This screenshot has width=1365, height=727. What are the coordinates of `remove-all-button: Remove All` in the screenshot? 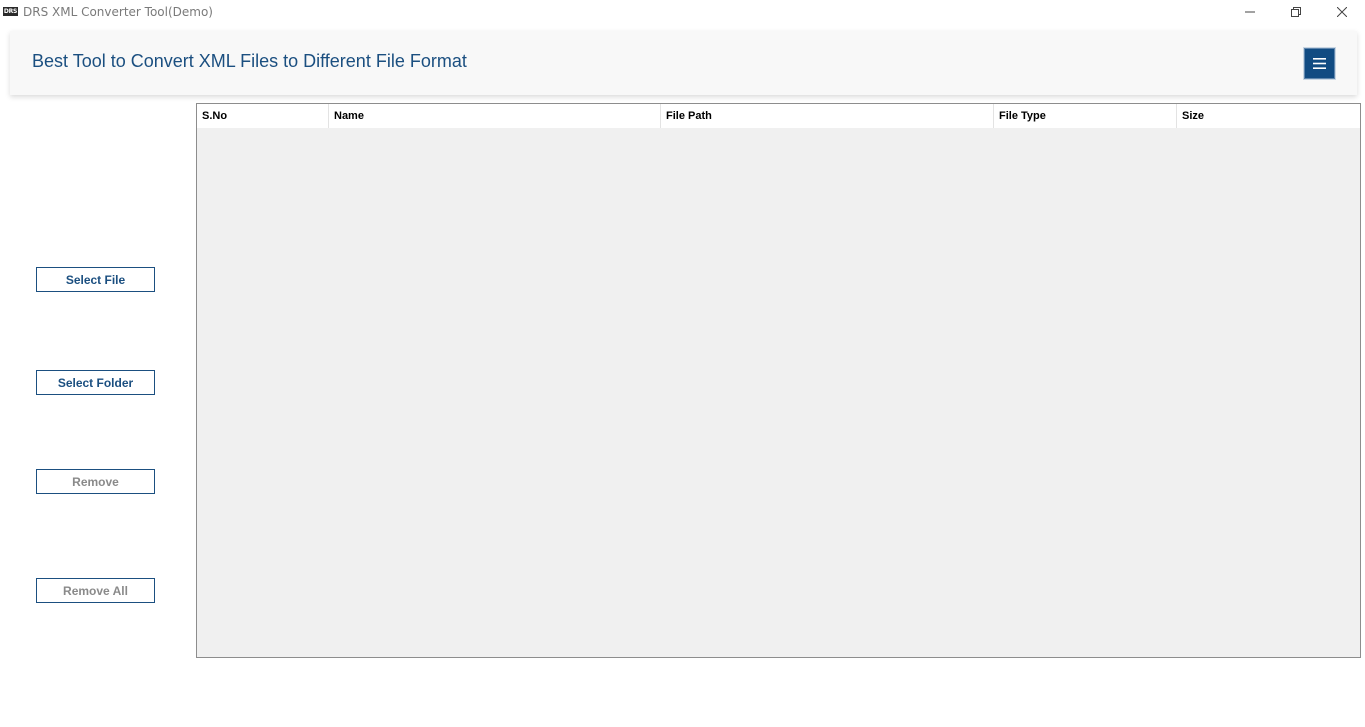 It's located at (95, 590).